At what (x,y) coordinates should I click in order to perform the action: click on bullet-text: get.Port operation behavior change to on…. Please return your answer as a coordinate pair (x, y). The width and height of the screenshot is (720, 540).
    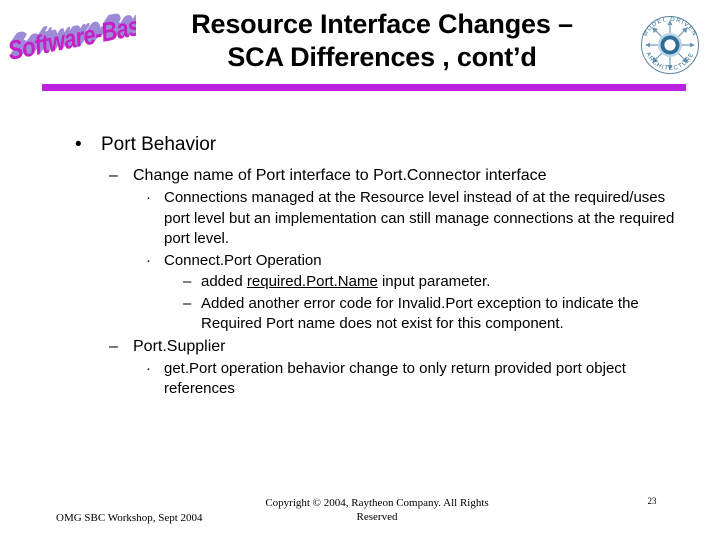
    Looking at the image, I should click on (395, 378).